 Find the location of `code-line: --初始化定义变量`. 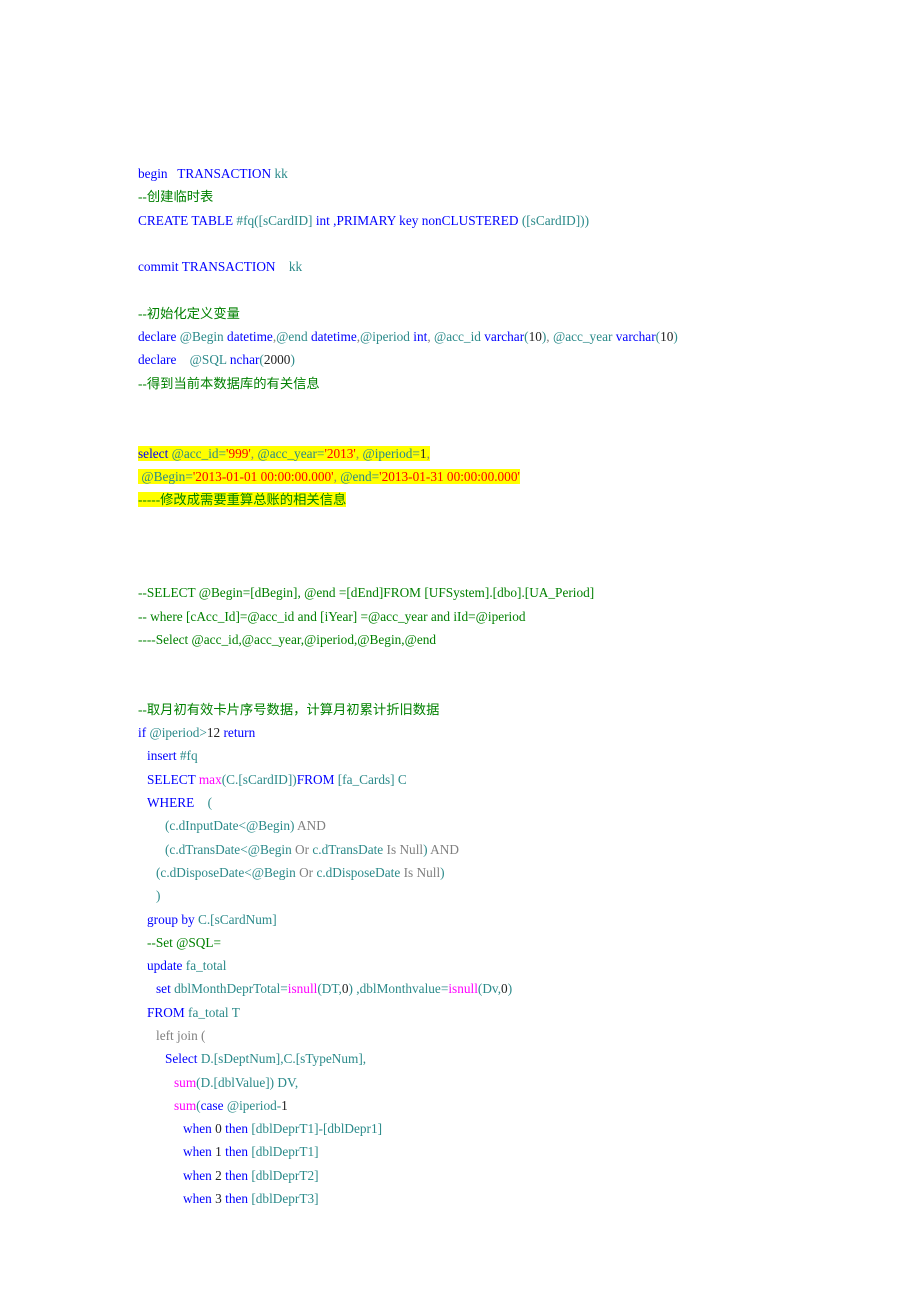

code-line: --初始化定义变量 is located at coordinates (508, 313).